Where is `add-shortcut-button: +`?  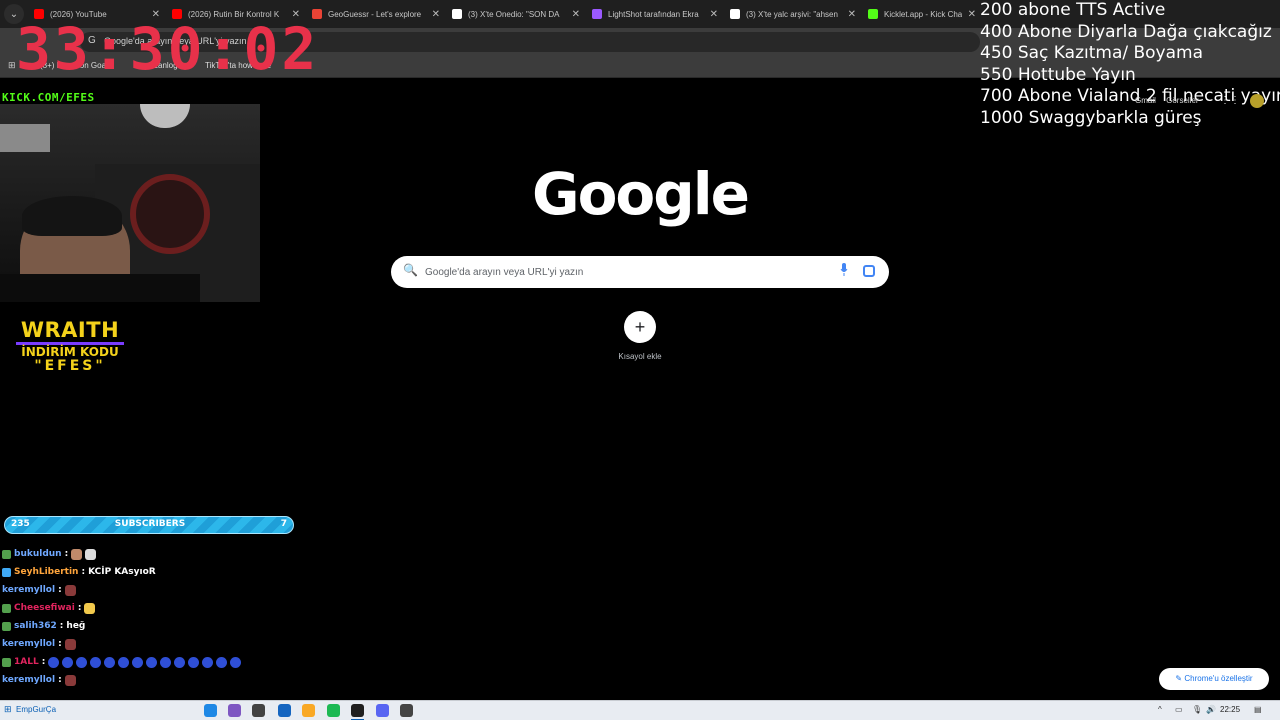 add-shortcut-button: + is located at coordinates (640, 327).